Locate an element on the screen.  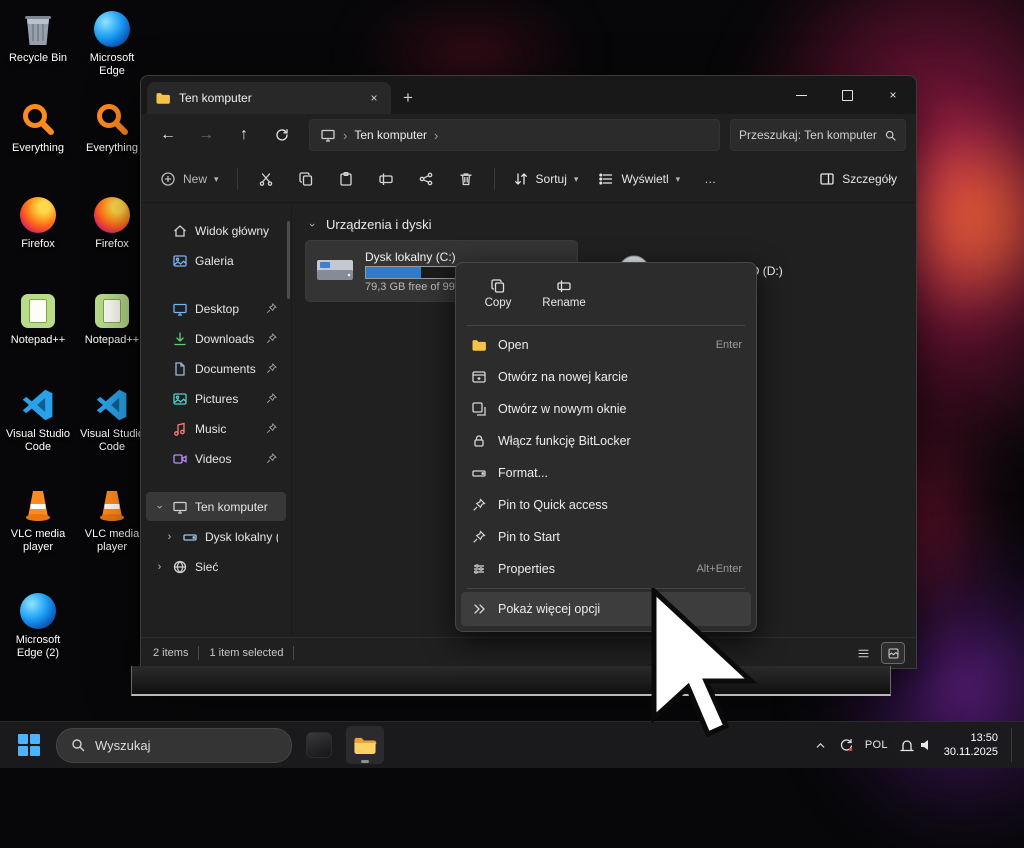
quick-copy-button: Copy is located at coordinates (498, 293).